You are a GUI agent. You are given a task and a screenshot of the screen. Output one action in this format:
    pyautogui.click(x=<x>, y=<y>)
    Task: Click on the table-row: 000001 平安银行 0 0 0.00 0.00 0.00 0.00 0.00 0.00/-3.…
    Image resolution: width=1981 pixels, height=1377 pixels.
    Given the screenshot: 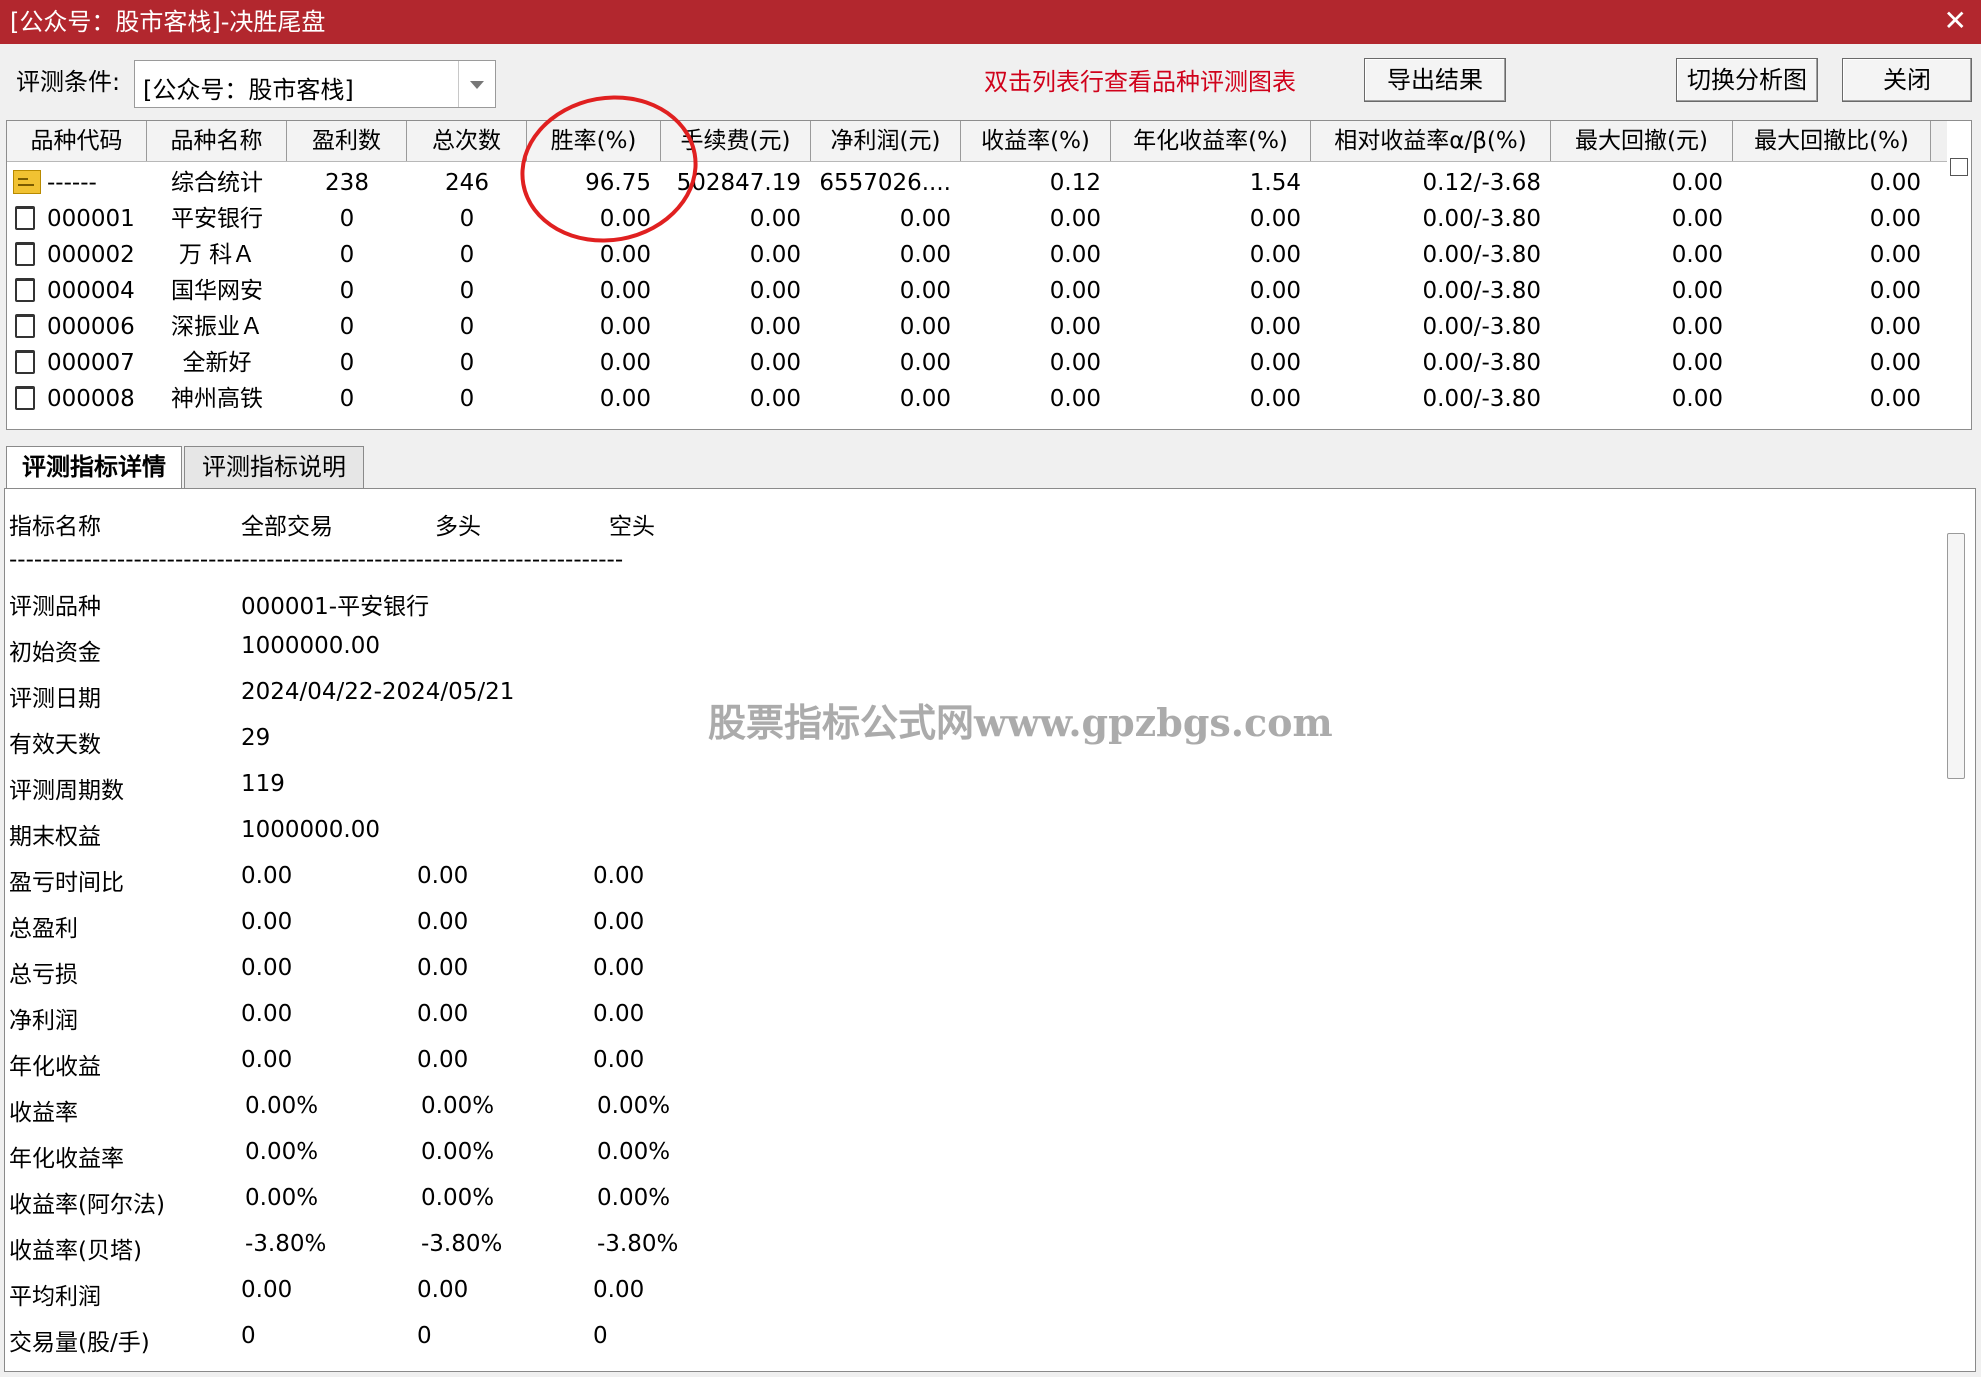 What is the action you would take?
    pyautogui.click(x=977, y=219)
    